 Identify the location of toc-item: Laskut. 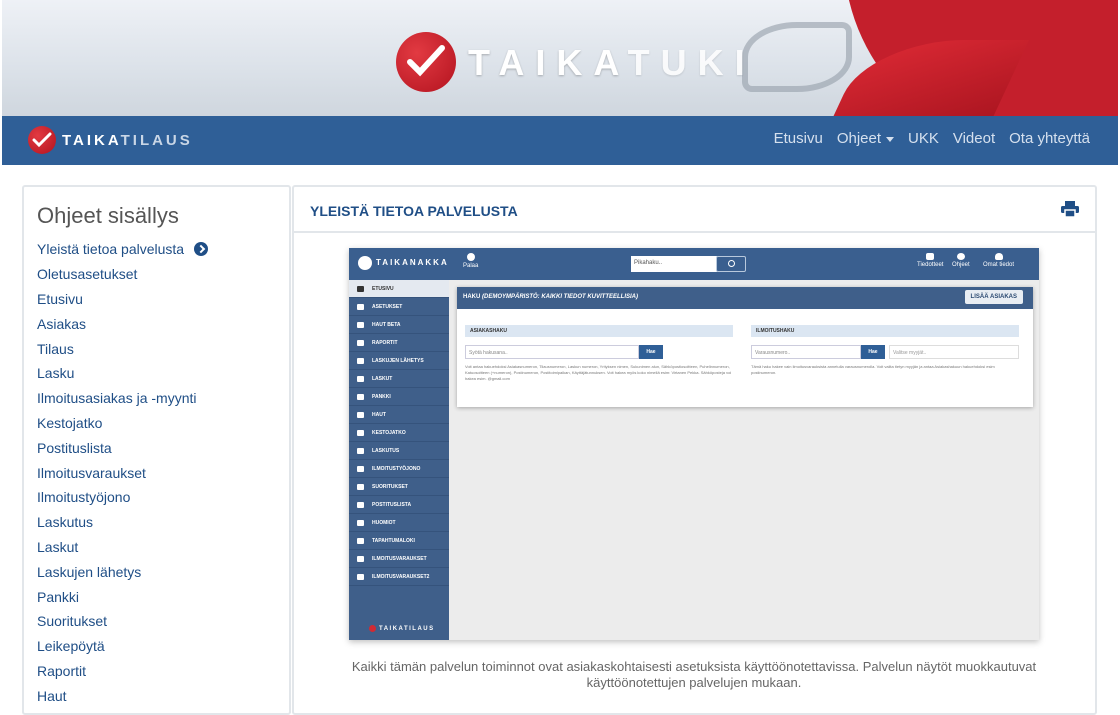
(122, 547).